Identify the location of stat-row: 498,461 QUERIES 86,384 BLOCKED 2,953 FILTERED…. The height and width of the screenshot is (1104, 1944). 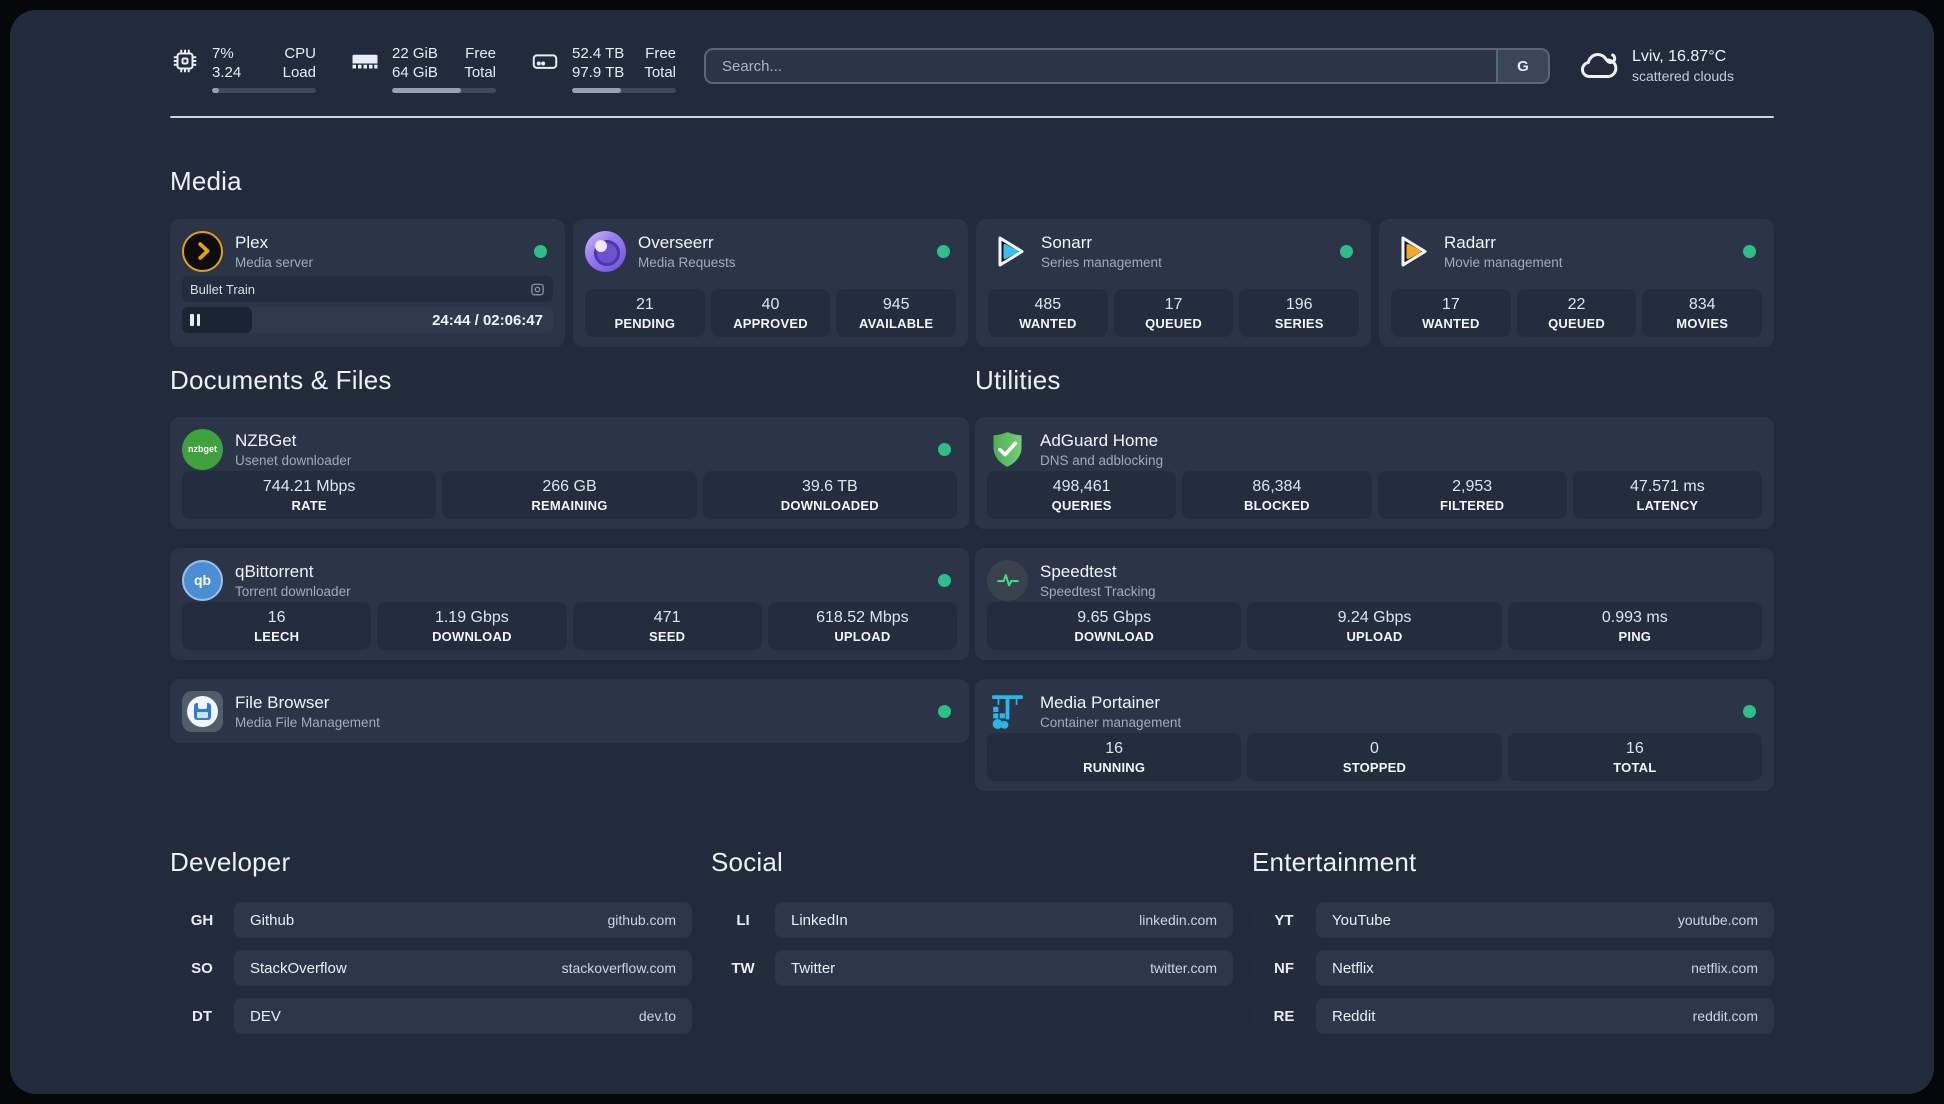
(1374, 495).